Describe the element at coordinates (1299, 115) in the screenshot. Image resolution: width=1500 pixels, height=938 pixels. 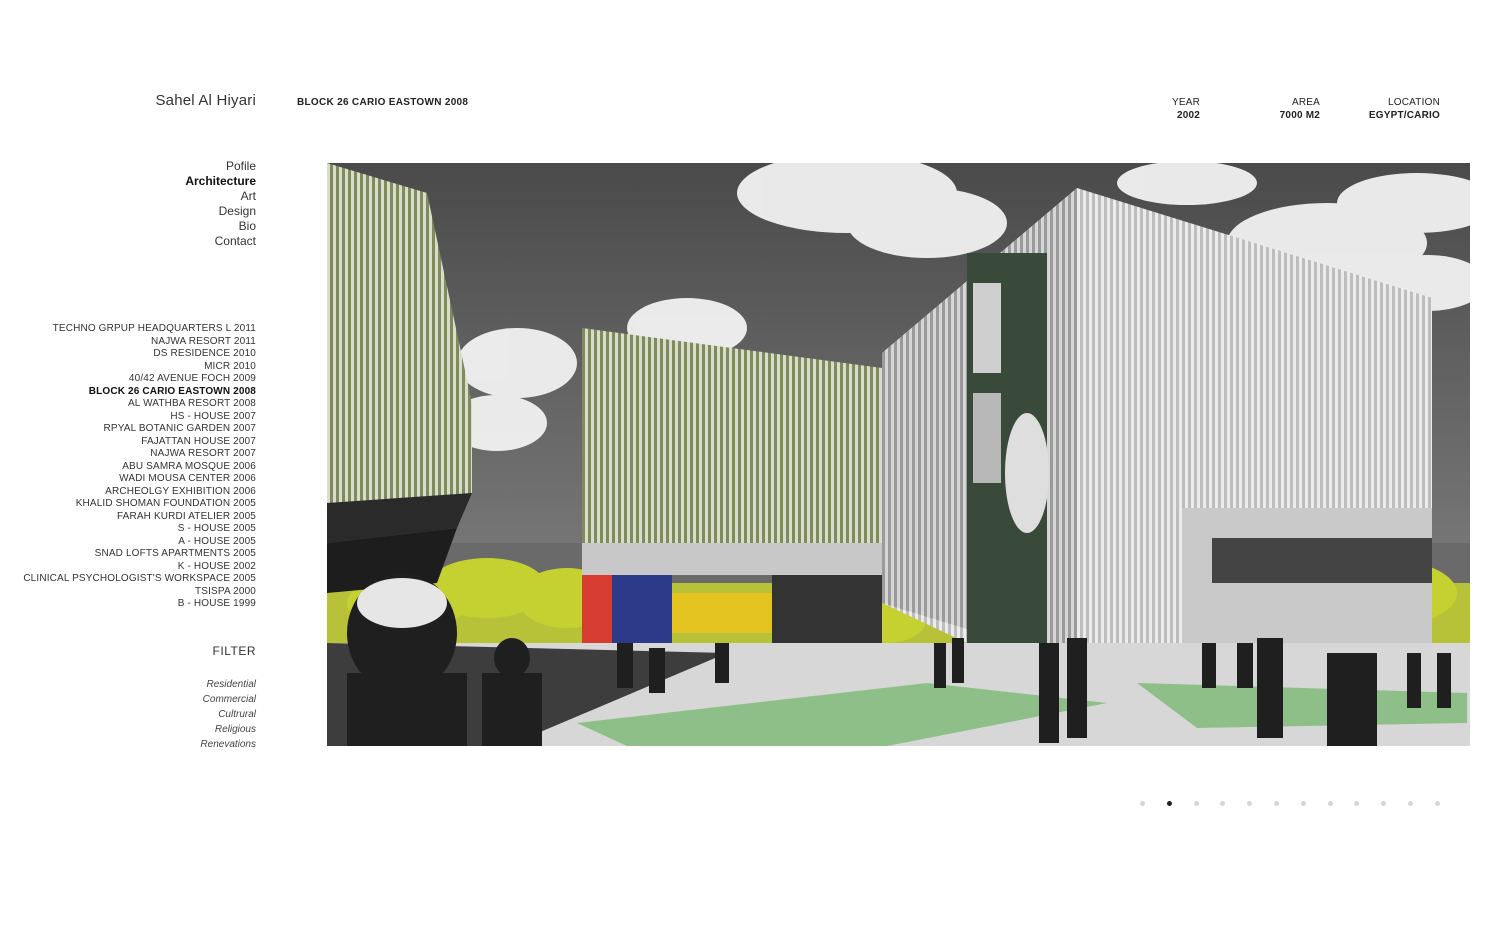
I see `area-value: 7000 M2` at that location.